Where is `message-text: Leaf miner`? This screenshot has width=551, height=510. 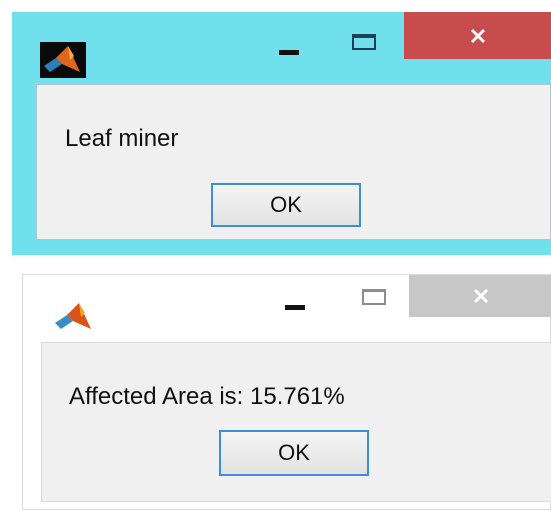 message-text: Leaf miner is located at coordinates (122, 138).